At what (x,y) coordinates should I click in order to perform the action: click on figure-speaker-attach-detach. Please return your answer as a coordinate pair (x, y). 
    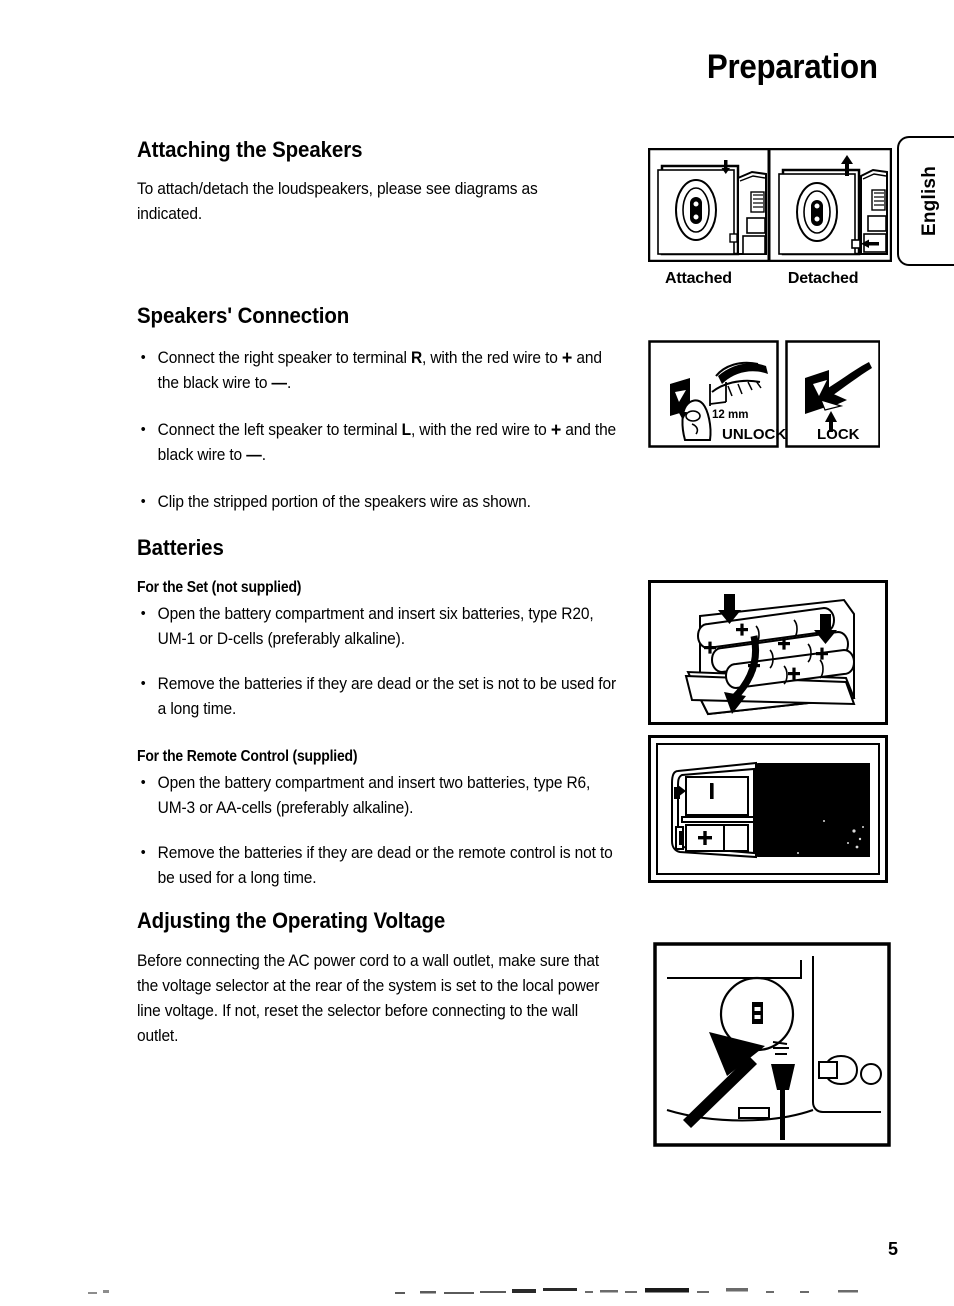
    Looking at the image, I should click on (770, 205).